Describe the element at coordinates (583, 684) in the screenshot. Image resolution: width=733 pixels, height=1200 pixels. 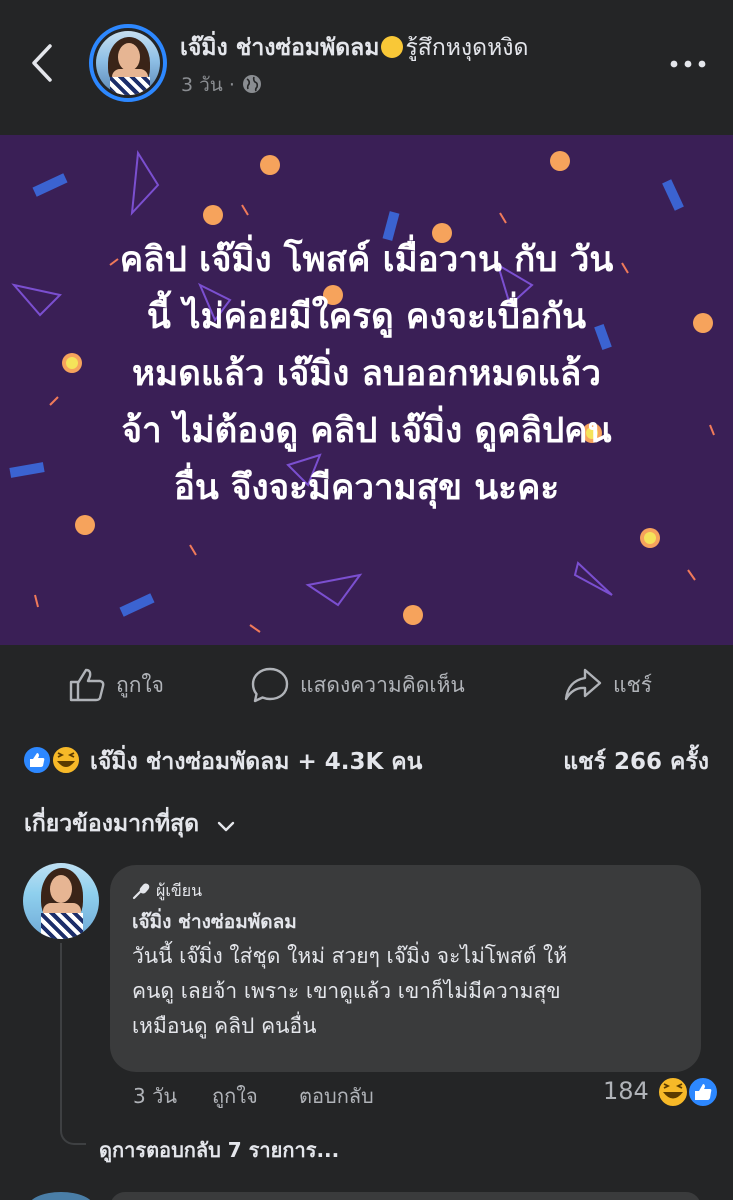
I see `share-arrow-icon` at that location.